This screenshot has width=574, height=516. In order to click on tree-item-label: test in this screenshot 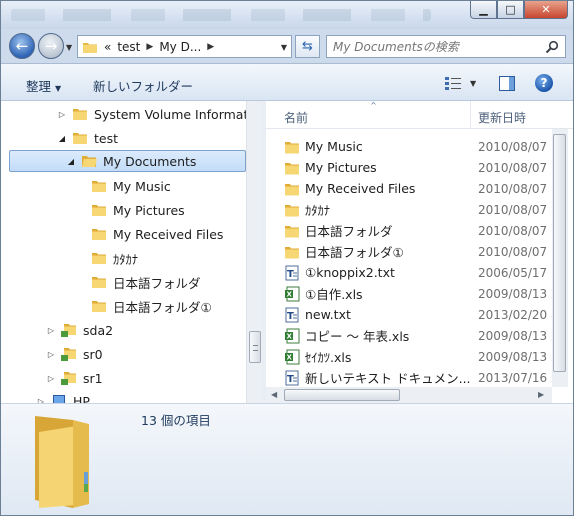, I will do `click(106, 138)`.